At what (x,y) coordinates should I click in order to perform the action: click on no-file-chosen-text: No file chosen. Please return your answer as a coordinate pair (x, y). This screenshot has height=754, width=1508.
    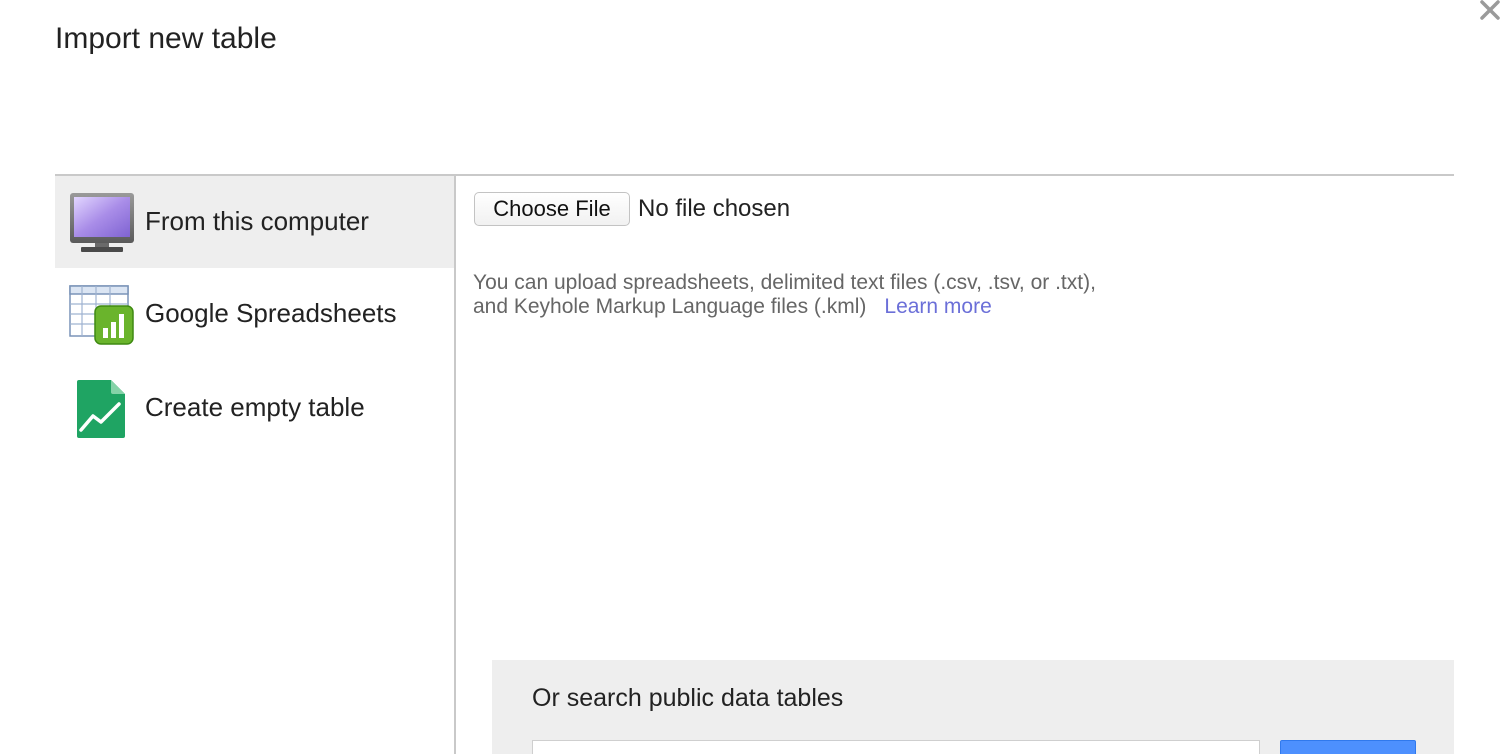
    Looking at the image, I should click on (714, 208).